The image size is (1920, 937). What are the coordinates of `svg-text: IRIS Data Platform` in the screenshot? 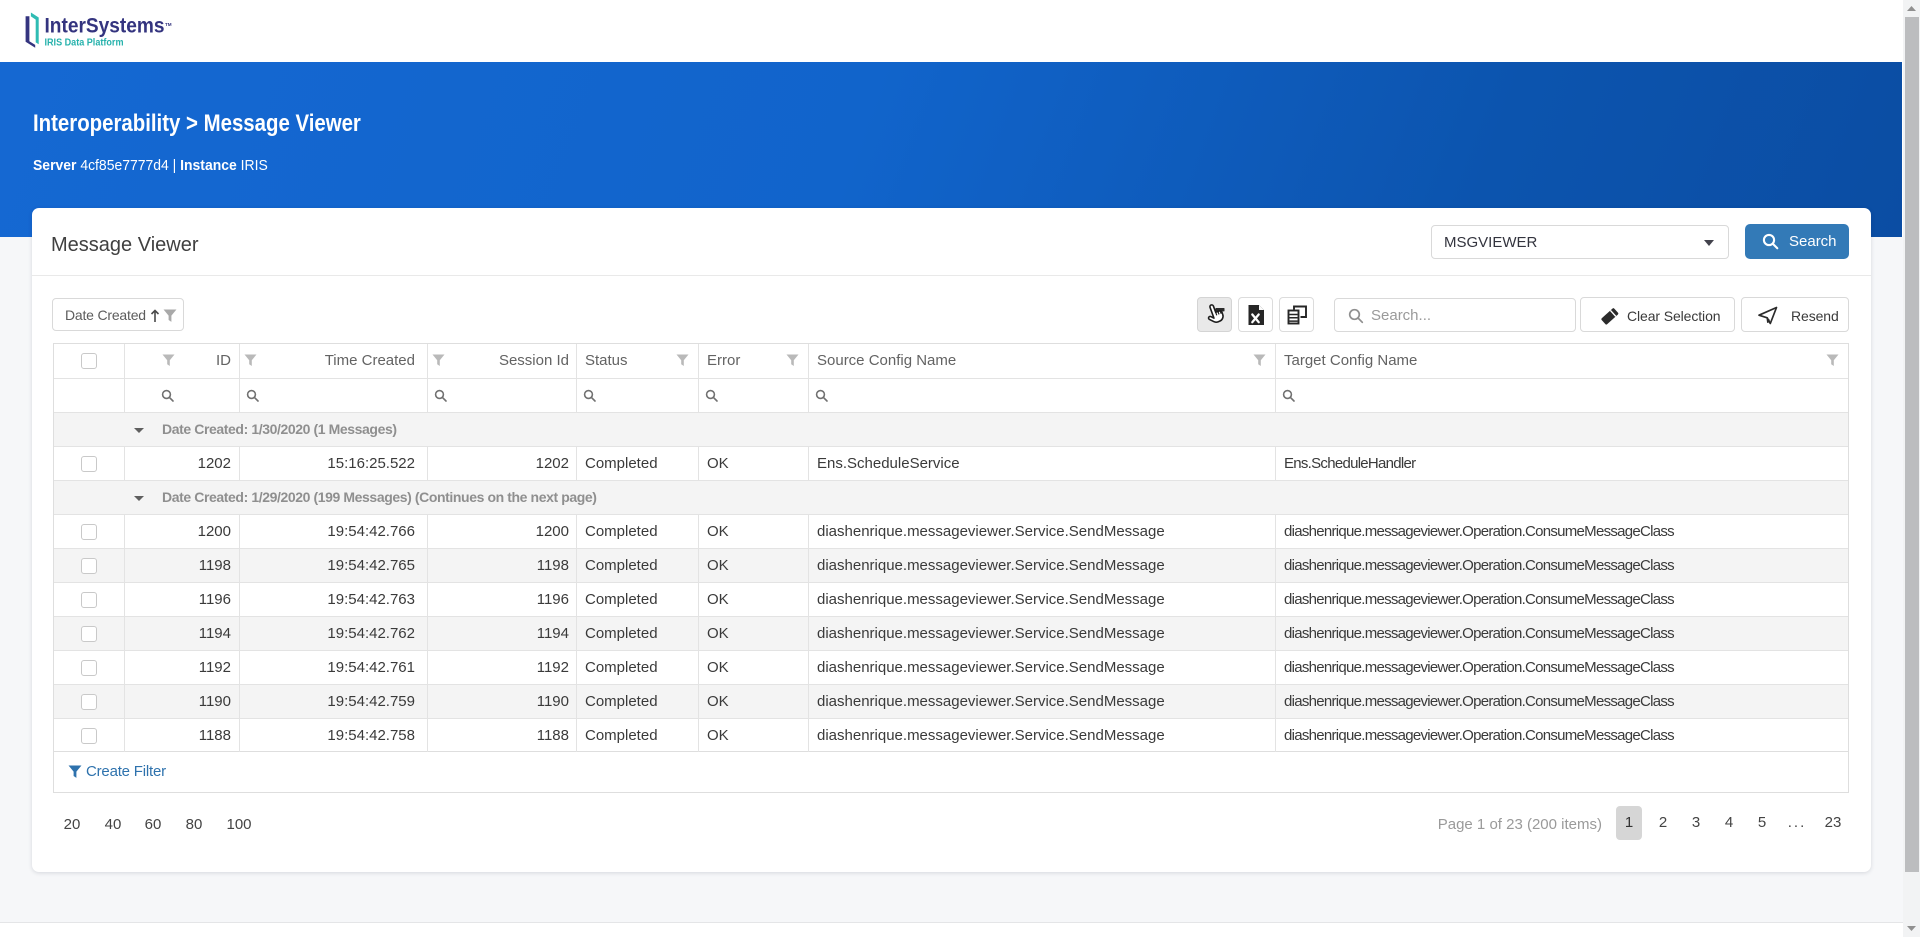 It's located at (84, 43).